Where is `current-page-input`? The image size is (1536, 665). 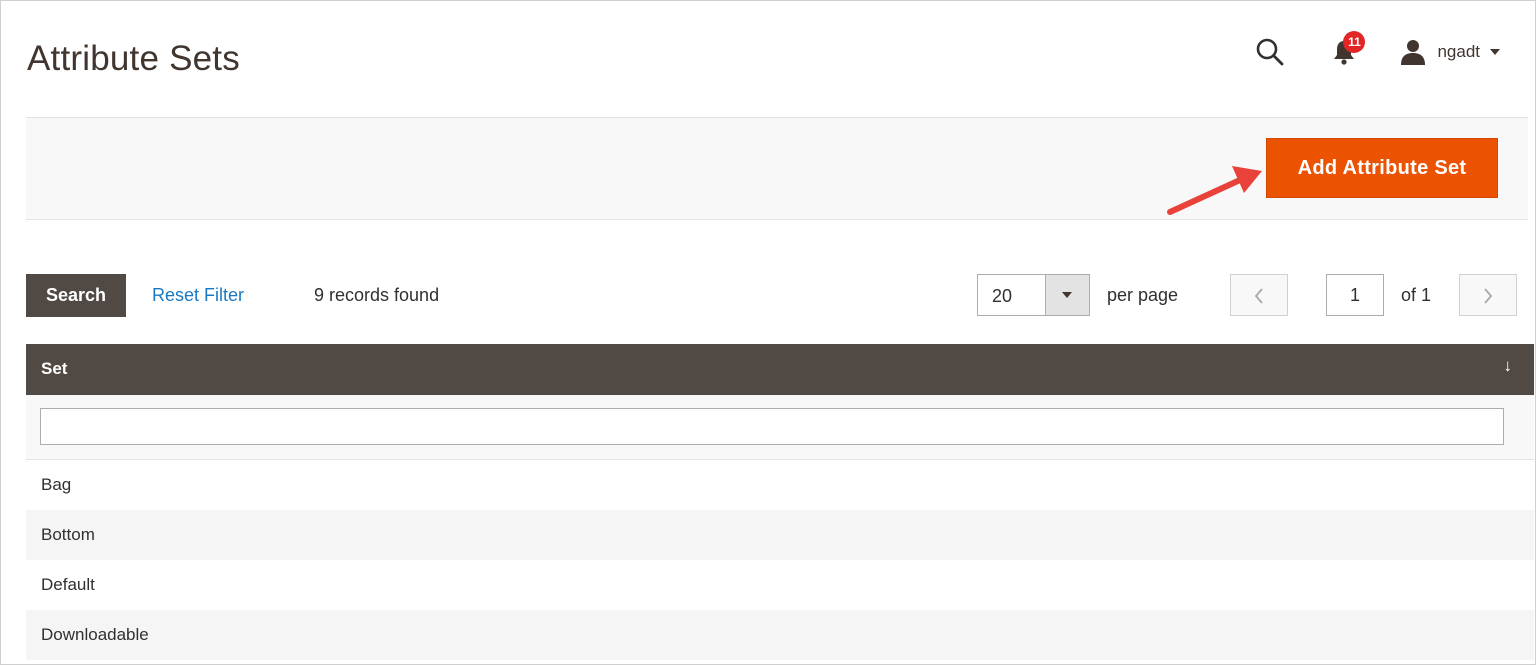
current-page-input is located at coordinates (1355, 295).